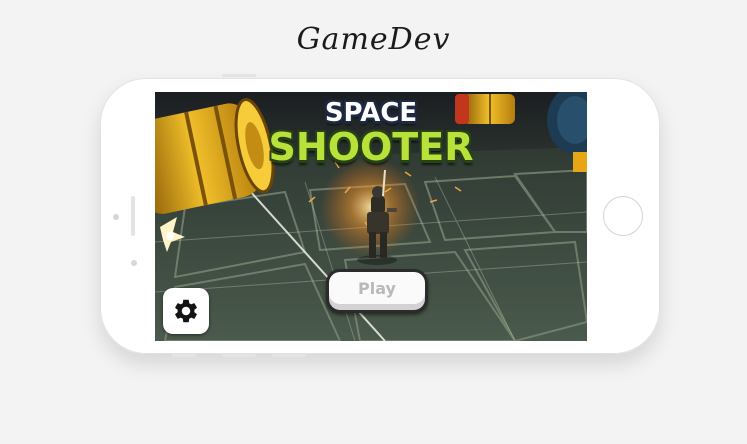  Describe the element at coordinates (373, 39) in the screenshot. I see `brand-title: GameDev` at that location.